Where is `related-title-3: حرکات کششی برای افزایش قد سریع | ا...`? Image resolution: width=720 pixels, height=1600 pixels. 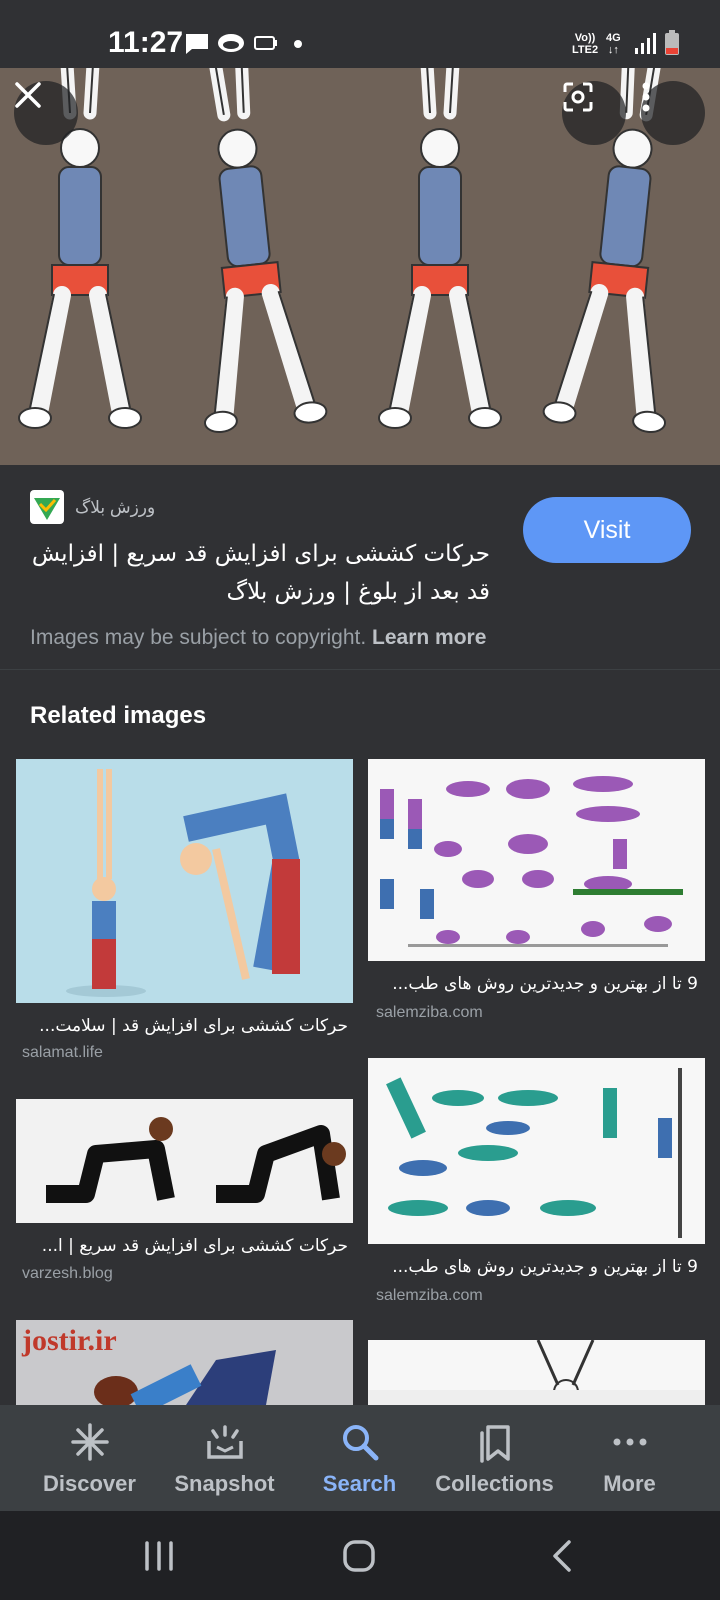
related-title-3: حرکات کششی برای افزایش قد سریع | ا... is located at coordinates (185, 1246).